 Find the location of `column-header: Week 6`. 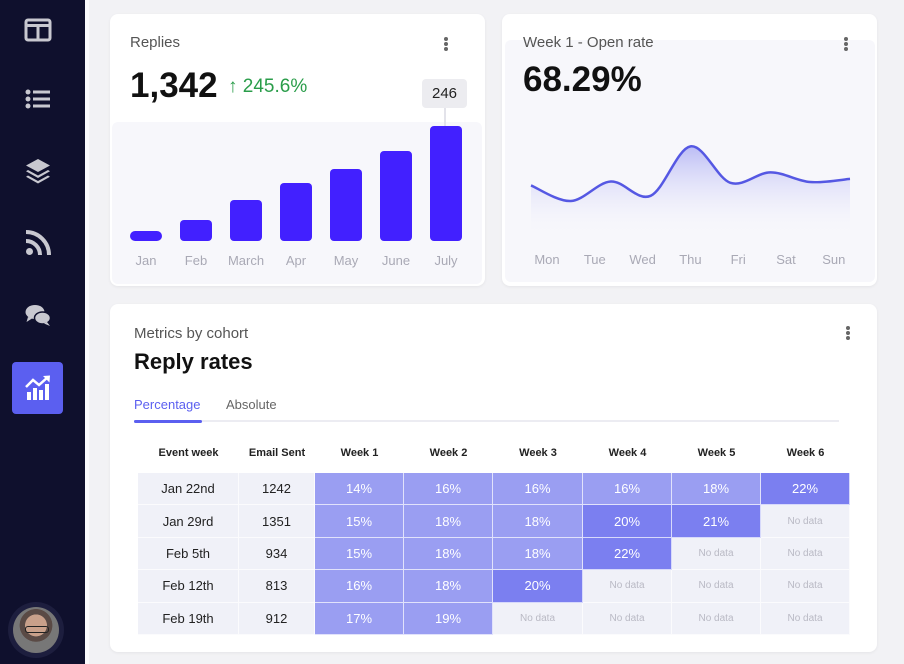

column-header: Week 6 is located at coordinates (805, 453).